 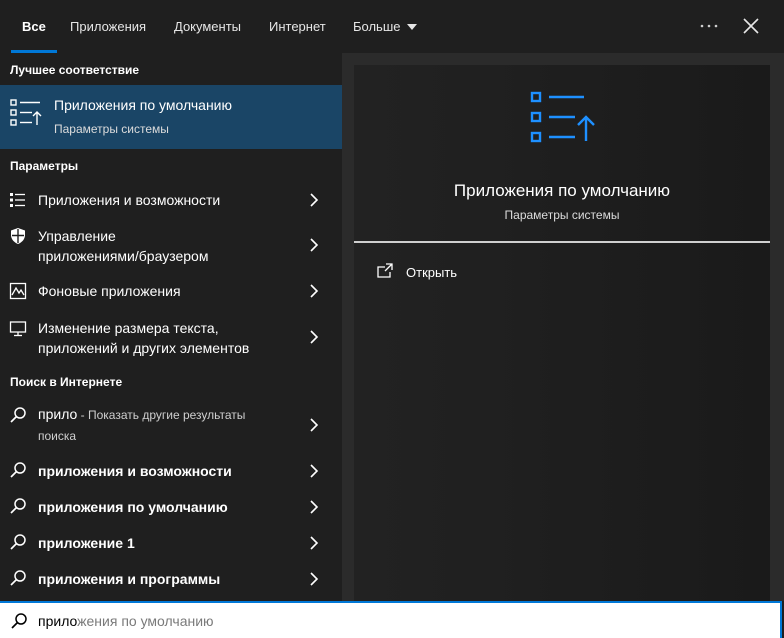 I want to click on preview-subtitle: Параметры системы, so click(x=562, y=215).